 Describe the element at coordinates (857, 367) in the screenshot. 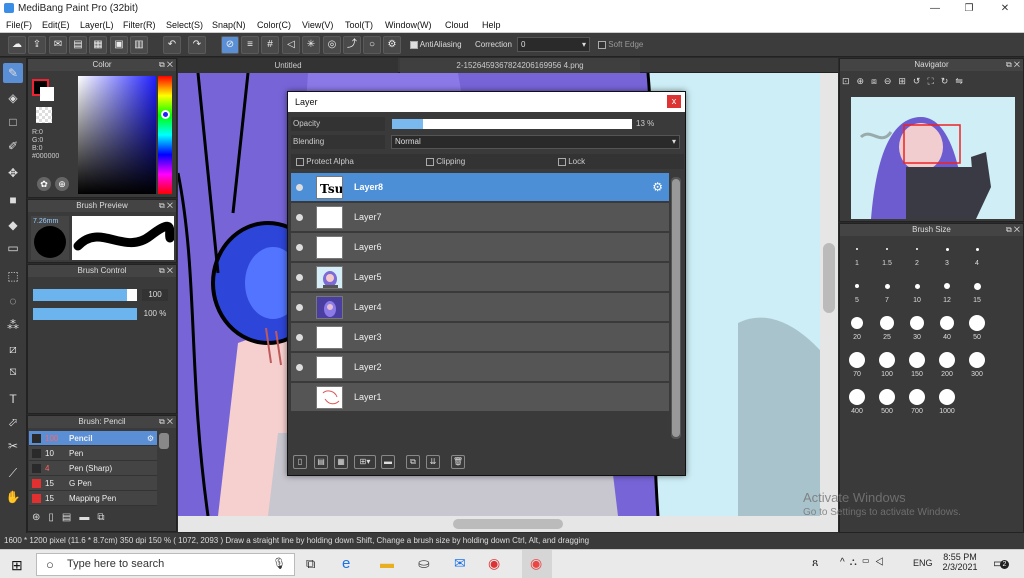

I see `brush-size-option: 70` at that location.